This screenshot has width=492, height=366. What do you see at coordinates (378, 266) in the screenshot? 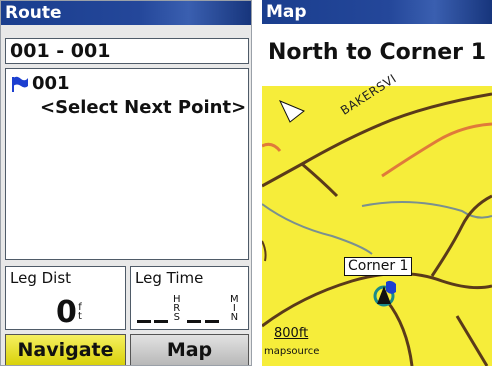
I see `waypoint-label: Corner 1` at bounding box center [378, 266].